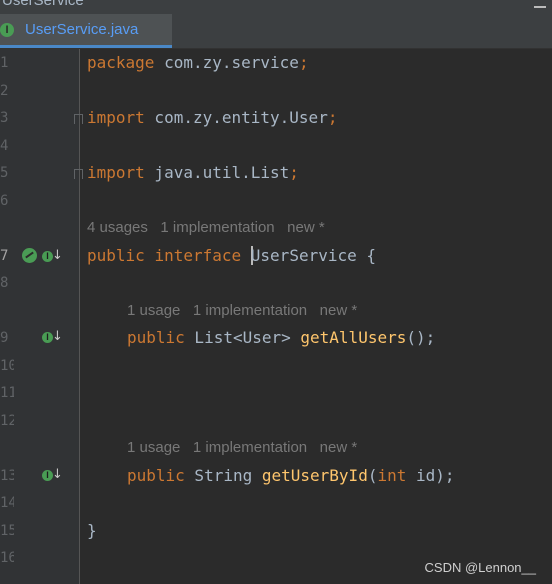 The height and width of the screenshot is (584, 552). What do you see at coordinates (480, 567) in the screenshot?
I see `watermark: CSDN @Lennon__` at bounding box center [480, 567].